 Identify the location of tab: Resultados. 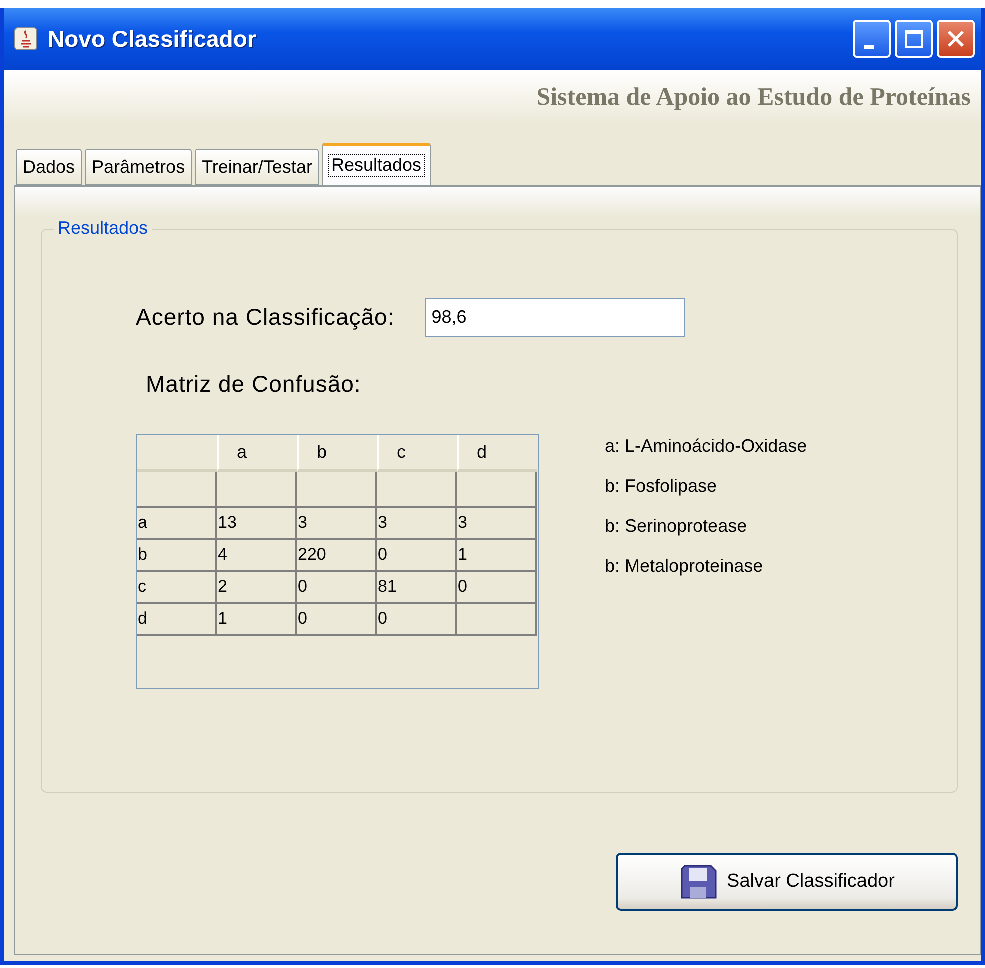
(376, 164).